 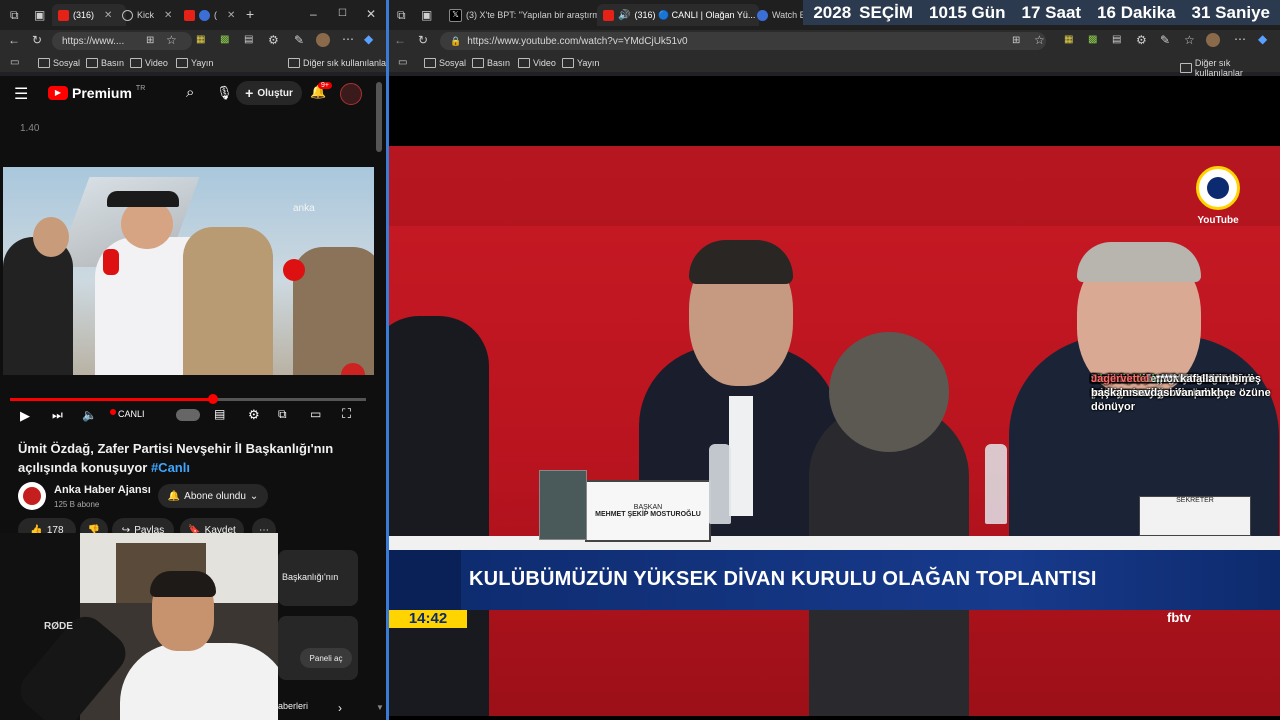 What do you see at coordinates (127, 15) in the screenshot?
I see `globe-icon` at bounding box center [127, 15].